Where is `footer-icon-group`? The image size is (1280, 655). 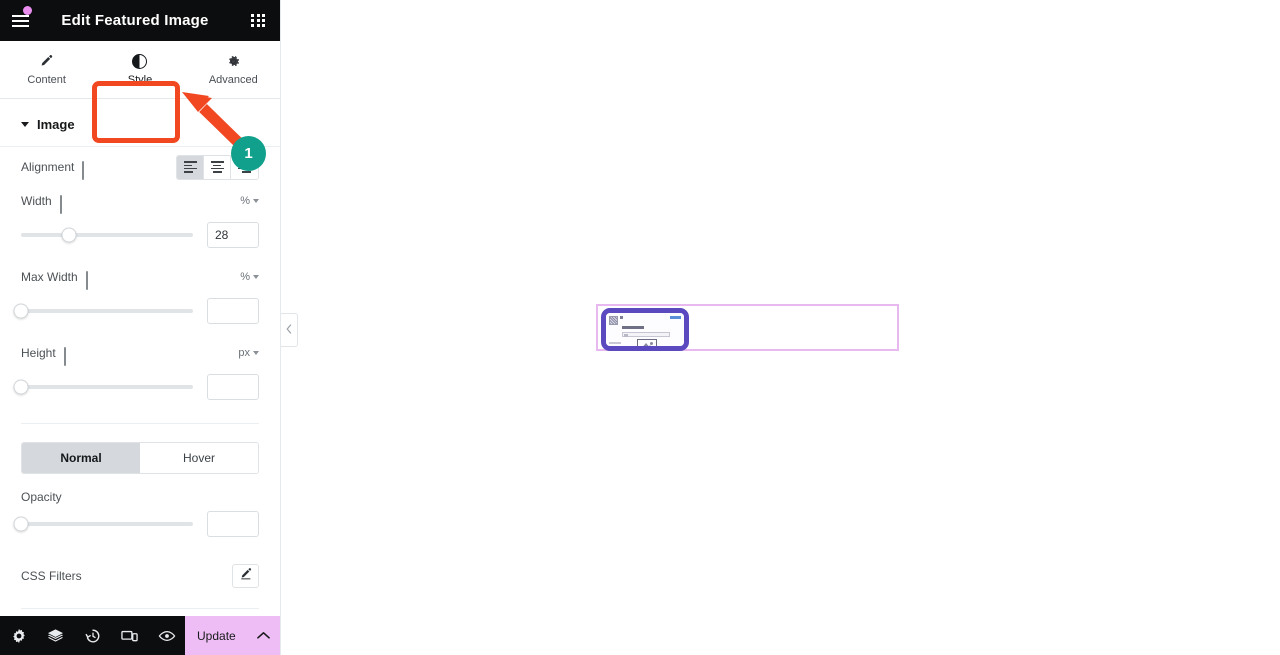 footer-icon-group is located at coordinates (92, 635).